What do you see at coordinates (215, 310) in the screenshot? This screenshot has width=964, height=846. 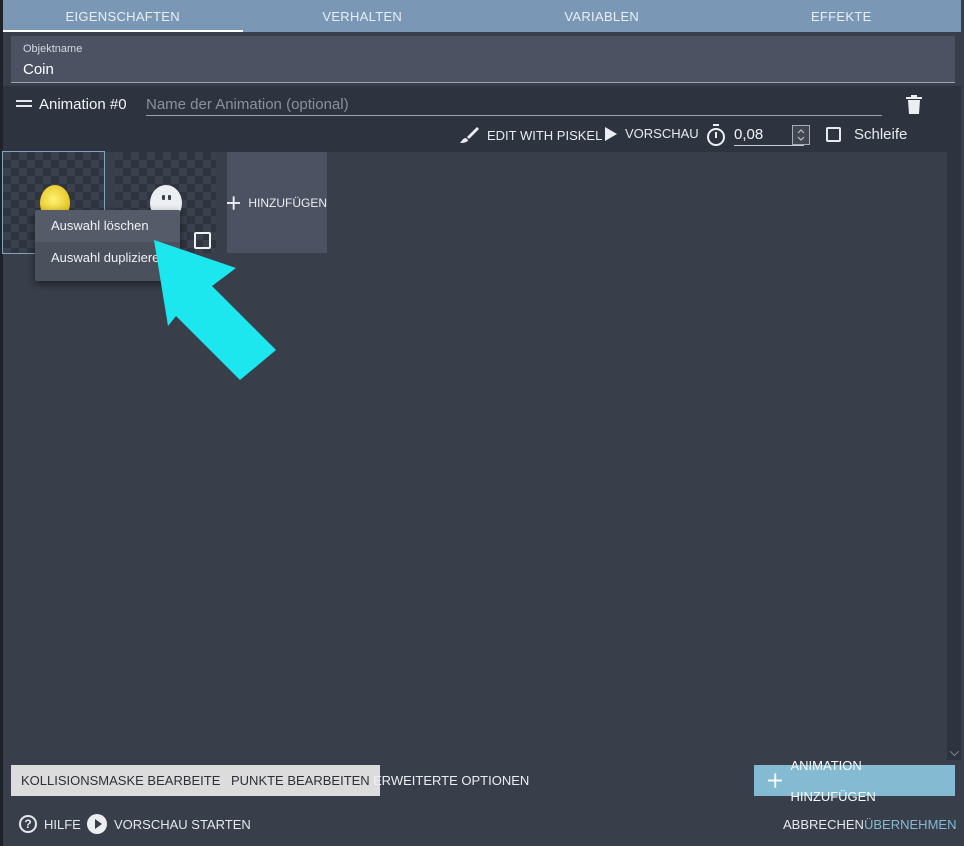 I see `pointer-arrow-annotation` at bounding box center [215, 310].